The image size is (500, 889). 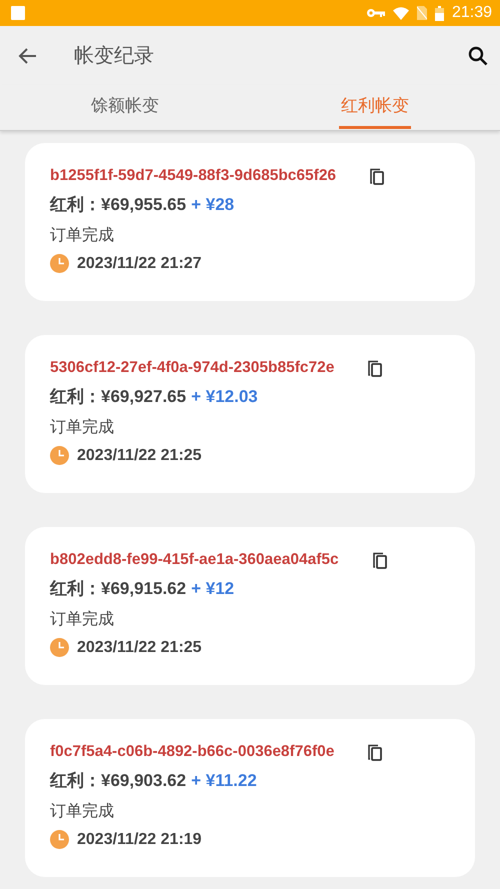 What do you see at coordinates (400, 13) in the screenshot?
I see `wifi-icon` at bounding box center [400, 13].